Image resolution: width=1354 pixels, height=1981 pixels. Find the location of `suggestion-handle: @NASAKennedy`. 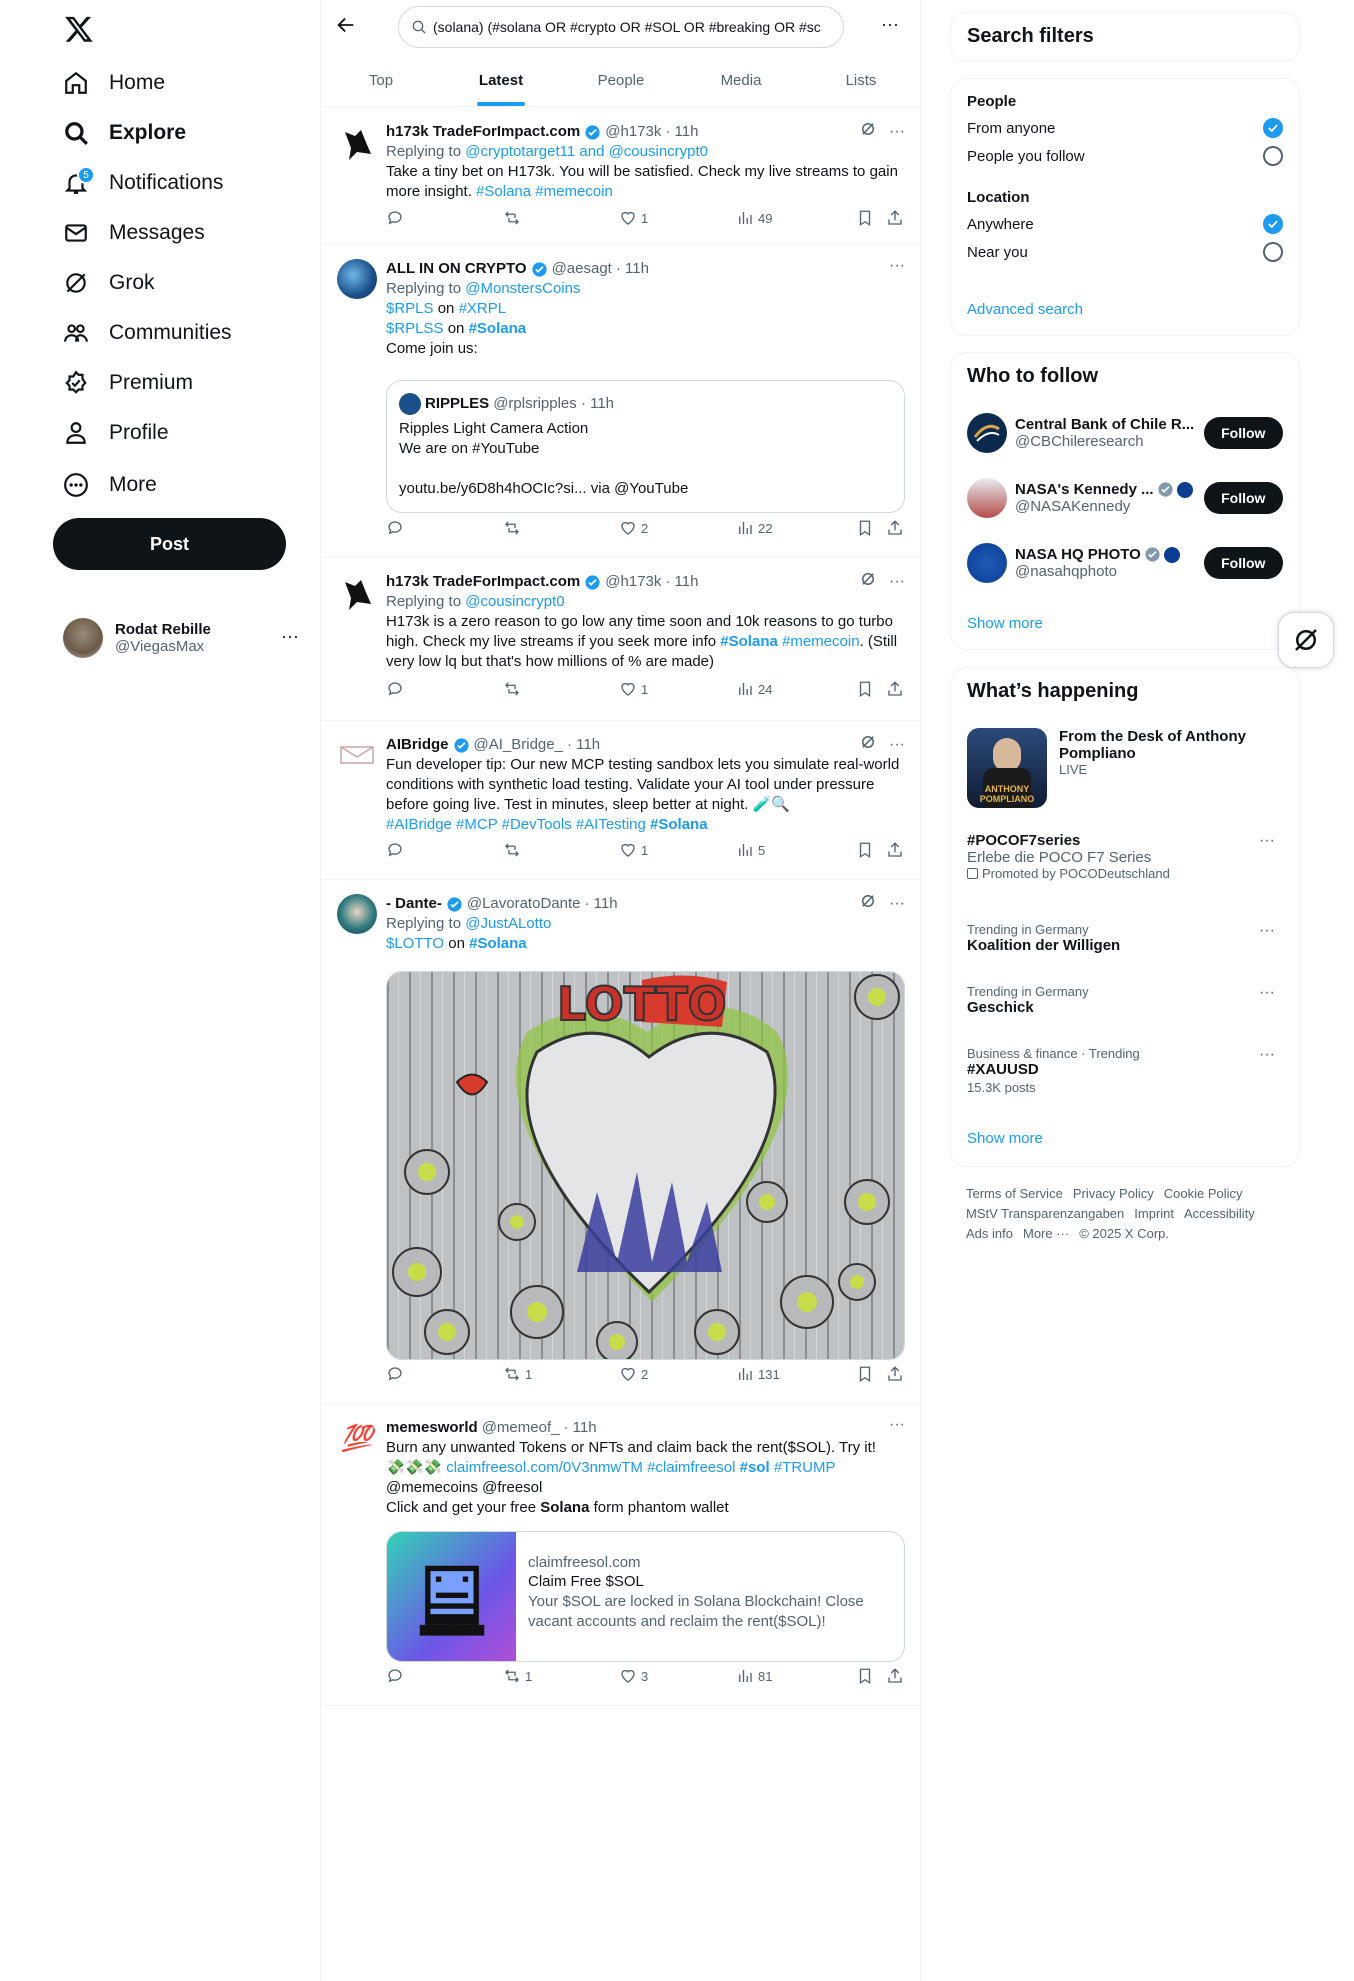

suggestion-handle: @NASAKennedy is located at coordinates (1109, 506).